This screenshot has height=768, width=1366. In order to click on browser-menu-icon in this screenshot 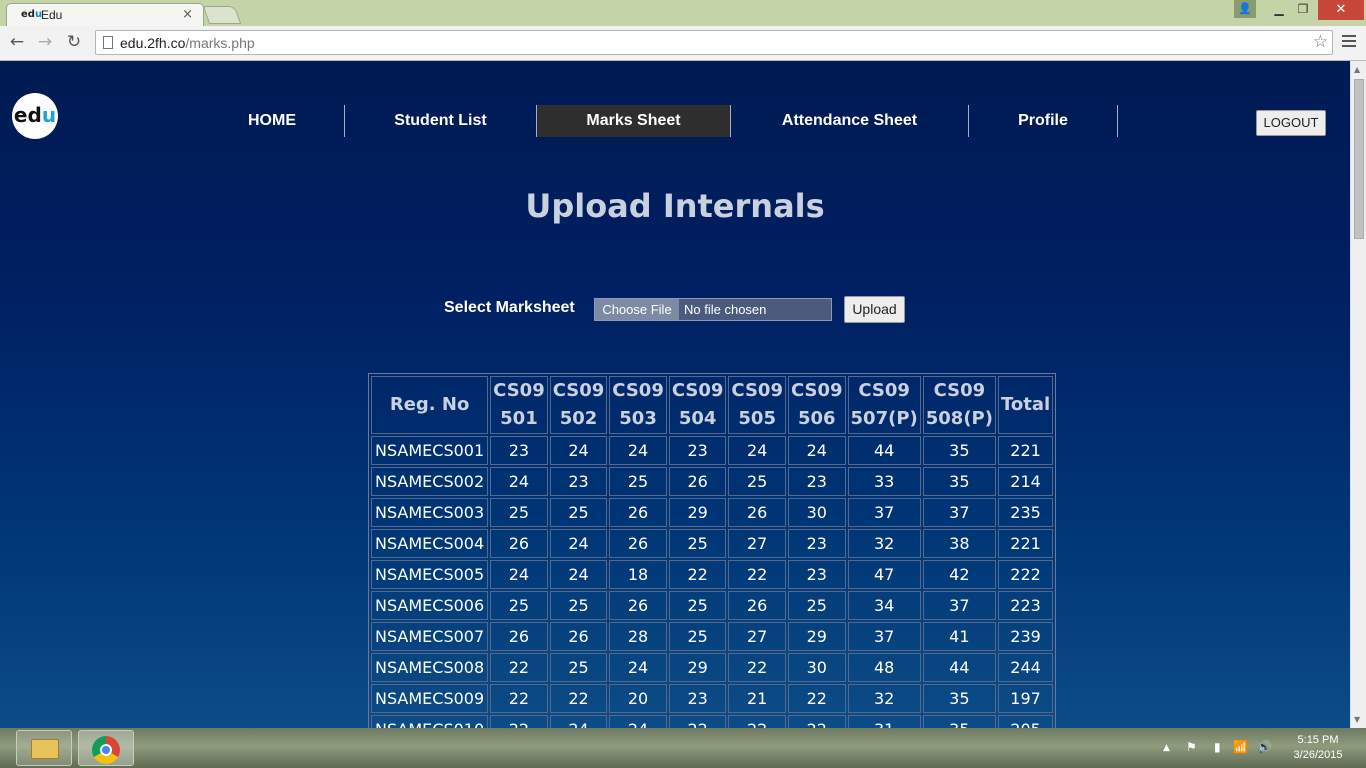, I will do `click(1349, 42)`.